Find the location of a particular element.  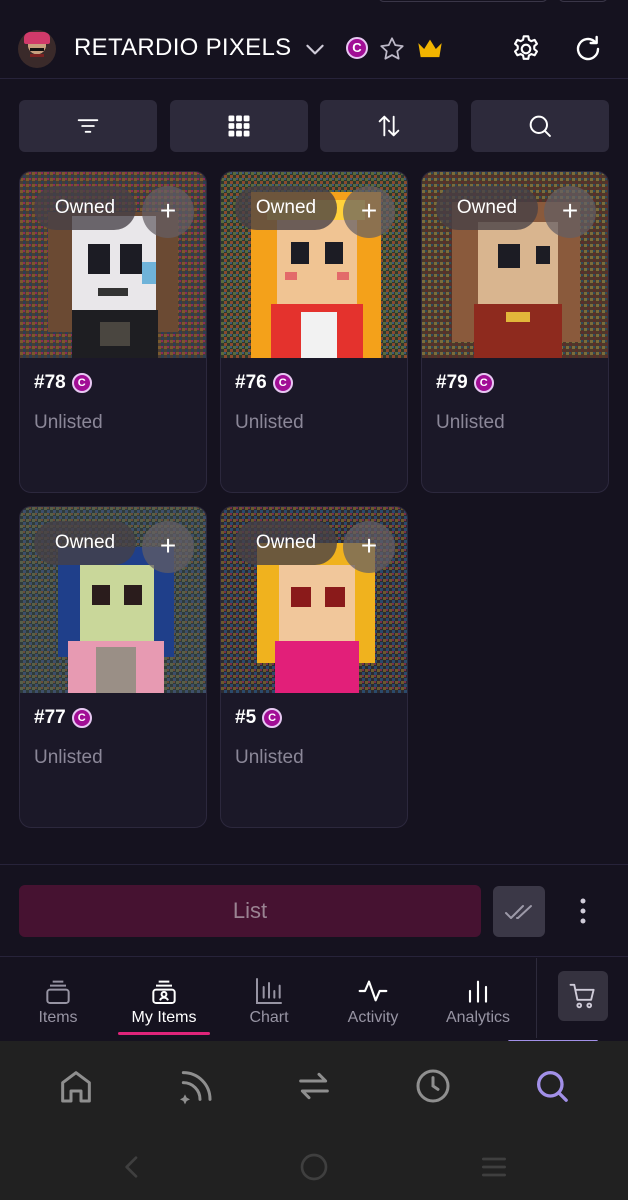

item-number: #77 C is located at coordinates (63, 718).